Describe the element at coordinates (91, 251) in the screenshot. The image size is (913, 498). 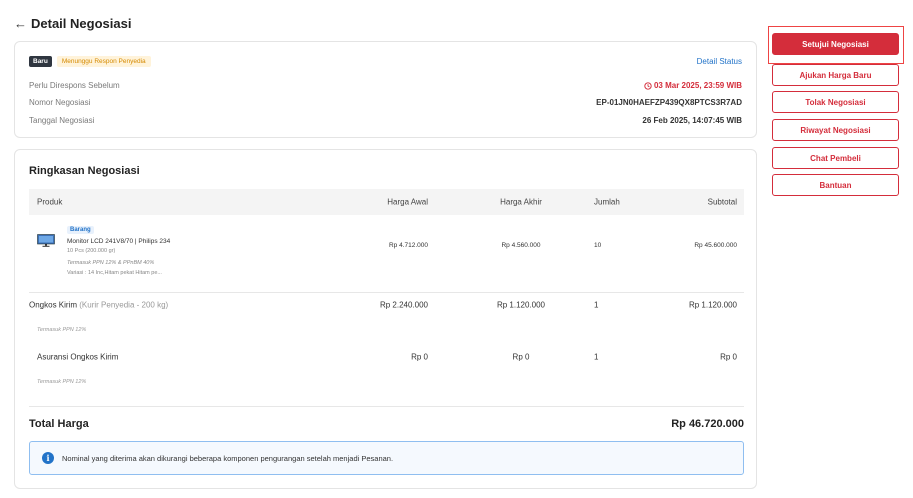
I see `product-qty-detail: 10 Pcs (200.000 gr)` at that location.